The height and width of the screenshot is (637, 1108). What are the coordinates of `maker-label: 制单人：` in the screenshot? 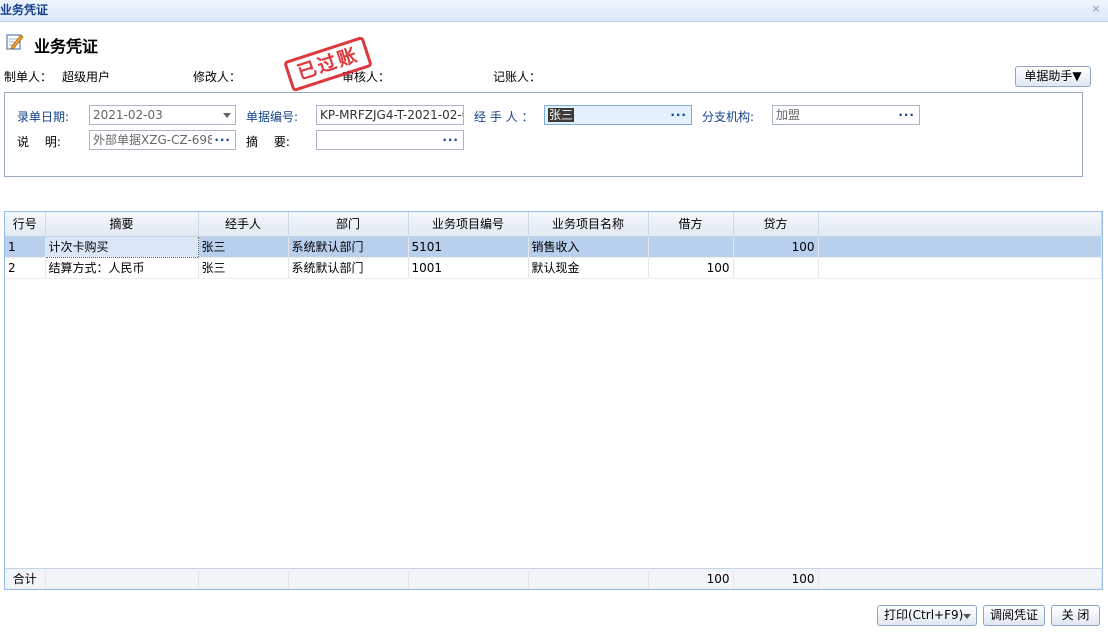 It's located at (28, 77).